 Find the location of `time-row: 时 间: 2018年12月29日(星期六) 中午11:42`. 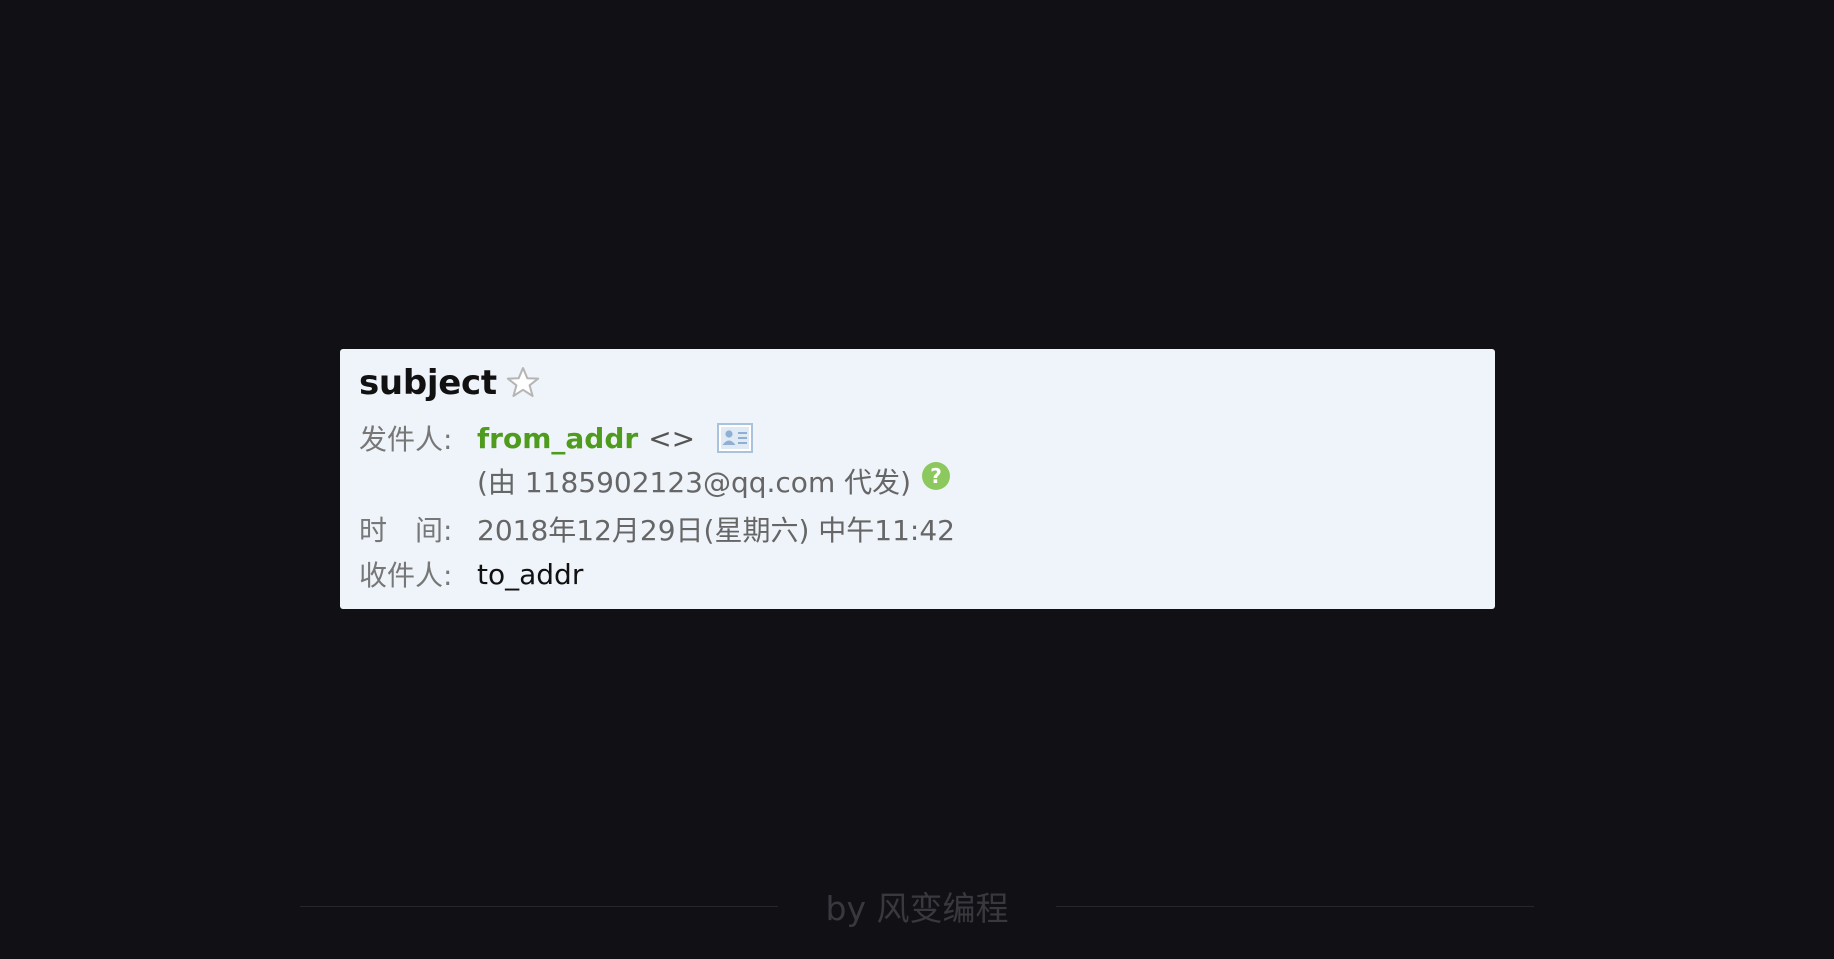

time-row: 时 间: 2018年12月29日(星期六) 中午11:42 is located at coordinates (917, 529).